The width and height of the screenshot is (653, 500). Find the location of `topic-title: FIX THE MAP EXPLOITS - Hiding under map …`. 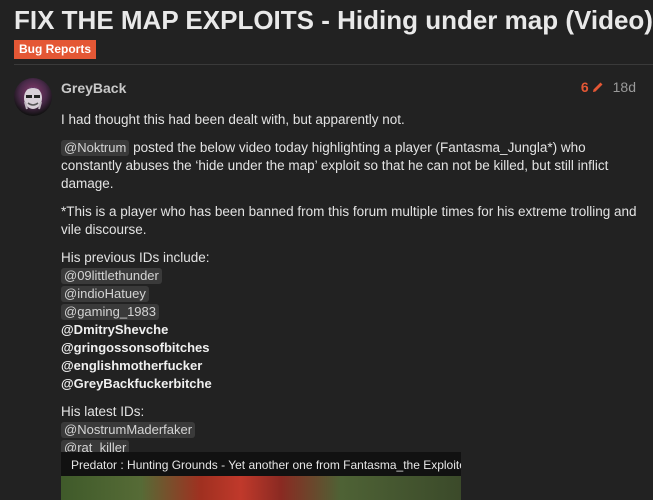

topic-title: FIX THE MAP EXPLOITS - Hiding under map … is located at coordinates (333, 20).